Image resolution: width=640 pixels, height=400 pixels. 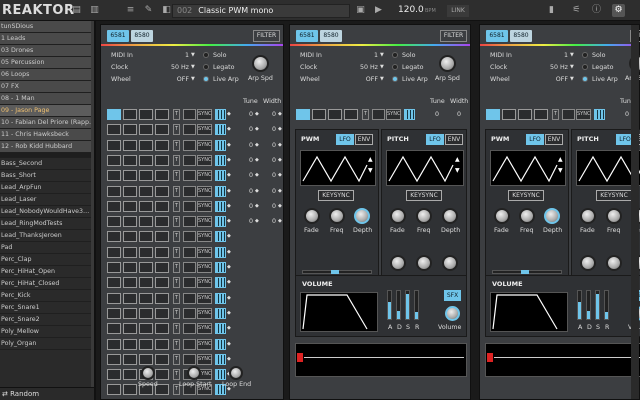 I want to click on browser-item: Perc_Kick, so click(x=47, y=296).